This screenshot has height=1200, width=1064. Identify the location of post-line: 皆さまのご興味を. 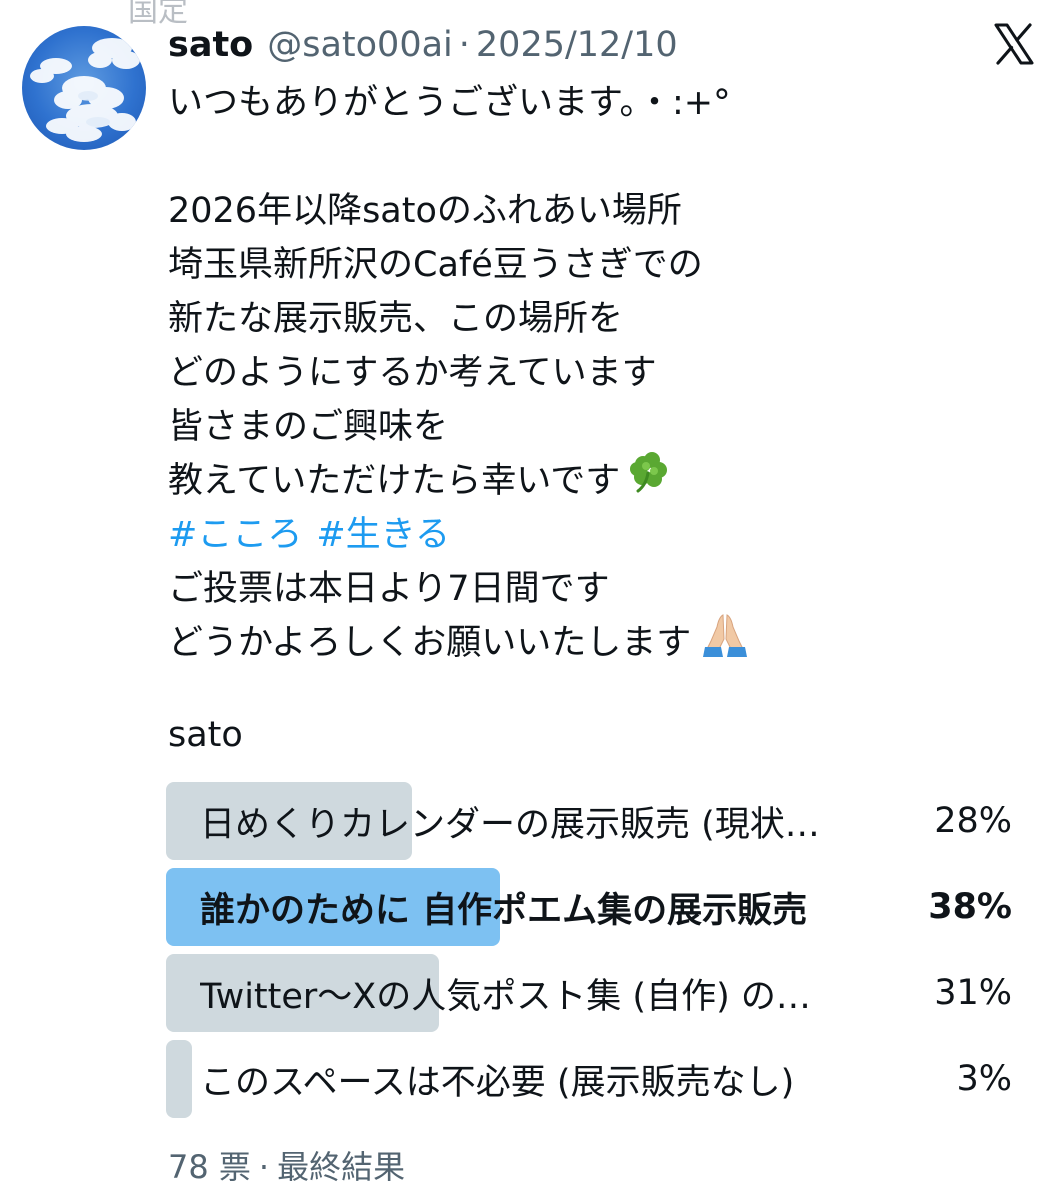
(308, 427).